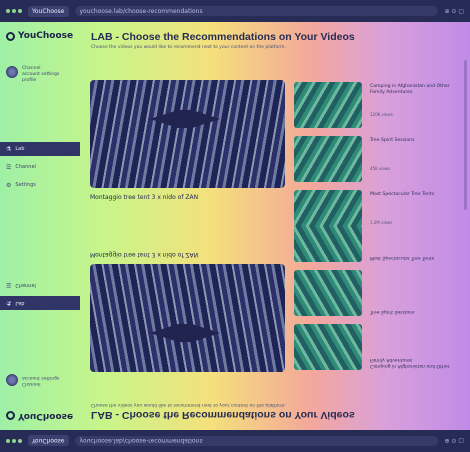 The width and height of the screenshot is (470, 452). I want to click on recommendation-card: Tree Spirit Sessions, so click(379, 293).